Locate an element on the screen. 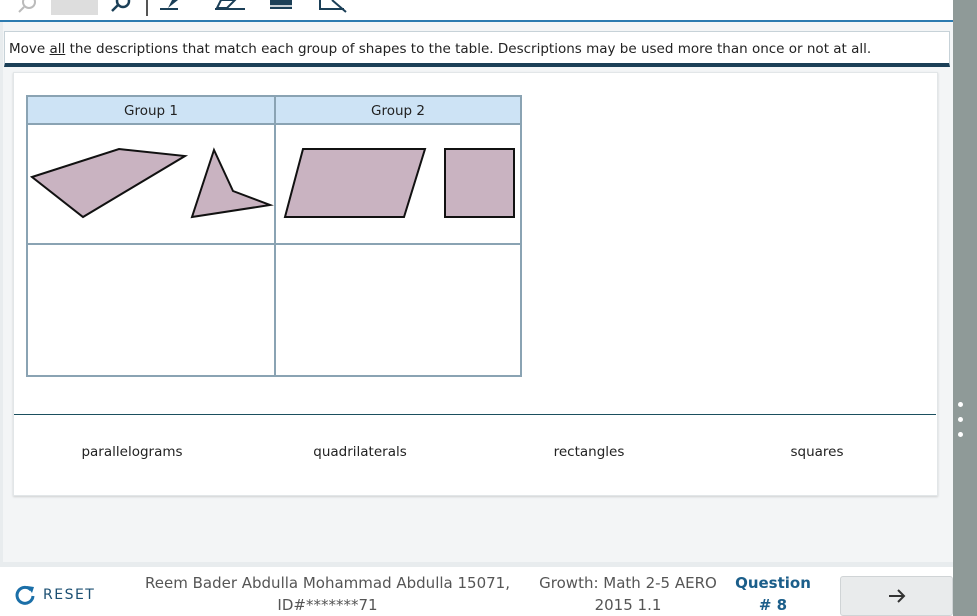  group1-drop-zone is located at coordinates (151, 310).